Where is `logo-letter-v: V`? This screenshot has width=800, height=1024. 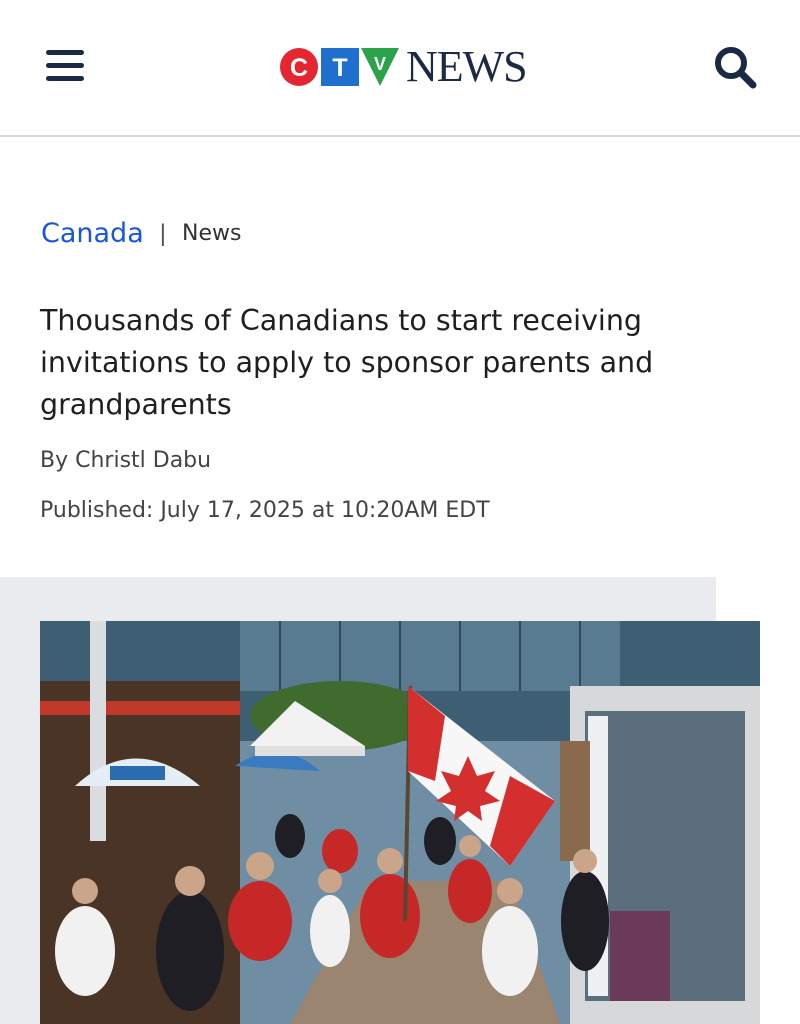 logo-letter-v: V is located at coordinates (380, 64).